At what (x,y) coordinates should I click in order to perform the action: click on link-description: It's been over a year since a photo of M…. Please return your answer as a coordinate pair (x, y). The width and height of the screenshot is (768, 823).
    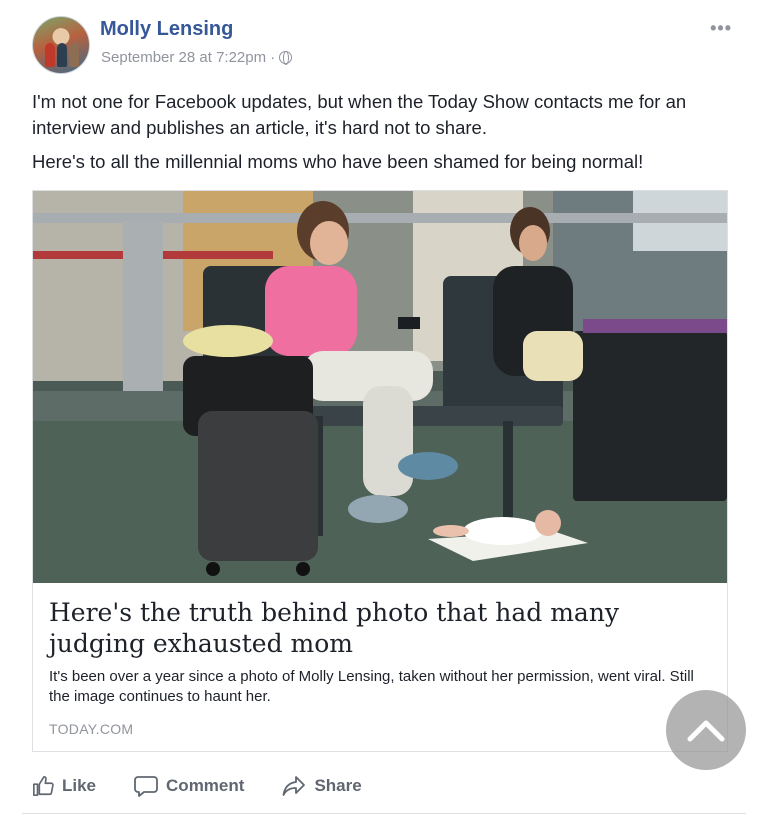
    Looking at the image, I should click on (371, 686).